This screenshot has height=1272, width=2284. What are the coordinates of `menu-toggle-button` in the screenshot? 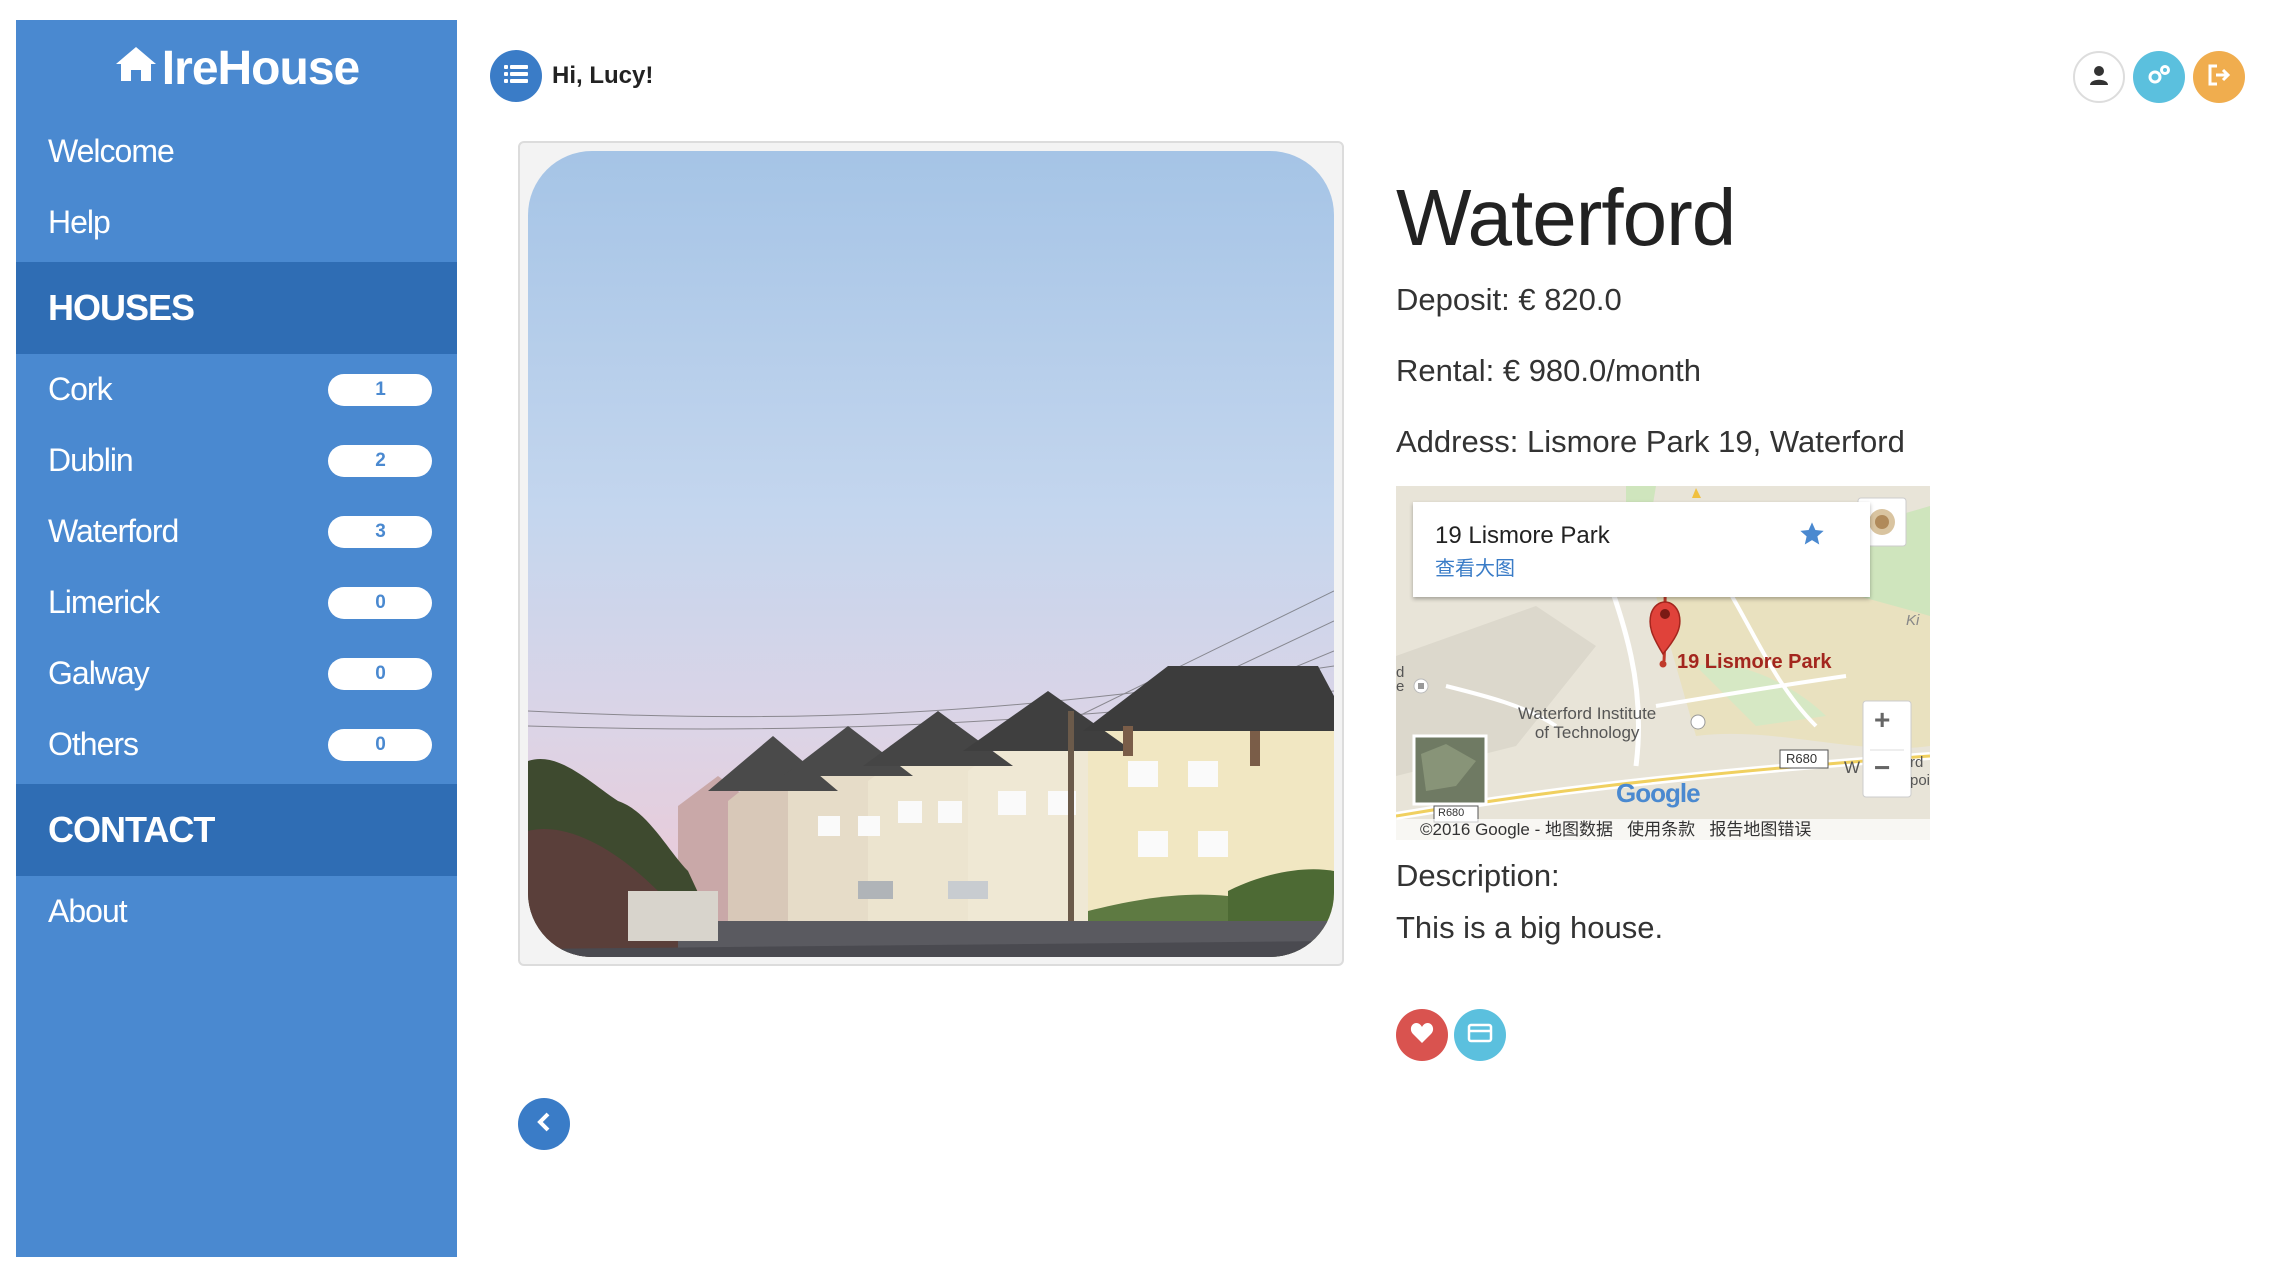 It's located at (516, 76).